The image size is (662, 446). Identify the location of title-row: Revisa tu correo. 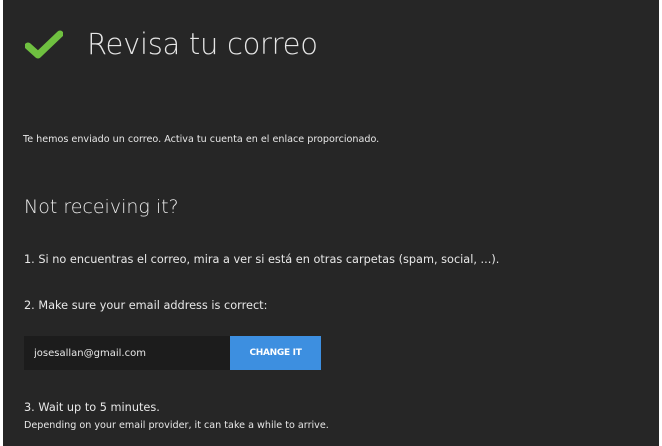
(171, 44).